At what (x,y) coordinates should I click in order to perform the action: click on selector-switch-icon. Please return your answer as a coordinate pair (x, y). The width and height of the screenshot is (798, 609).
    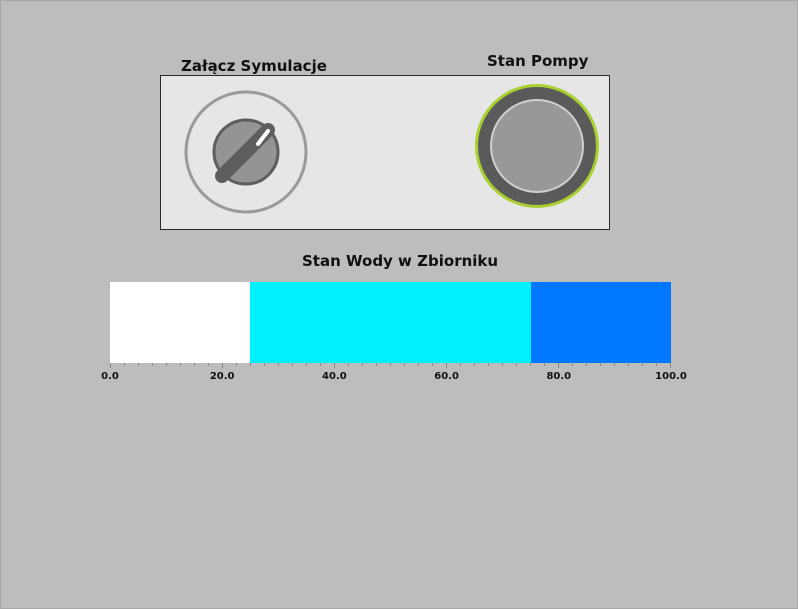
    Looking at the image, I should click on (246, 152).